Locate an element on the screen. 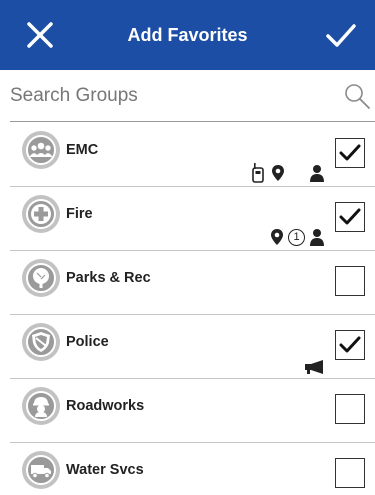  check-icon is located at coordinates (341, 35).